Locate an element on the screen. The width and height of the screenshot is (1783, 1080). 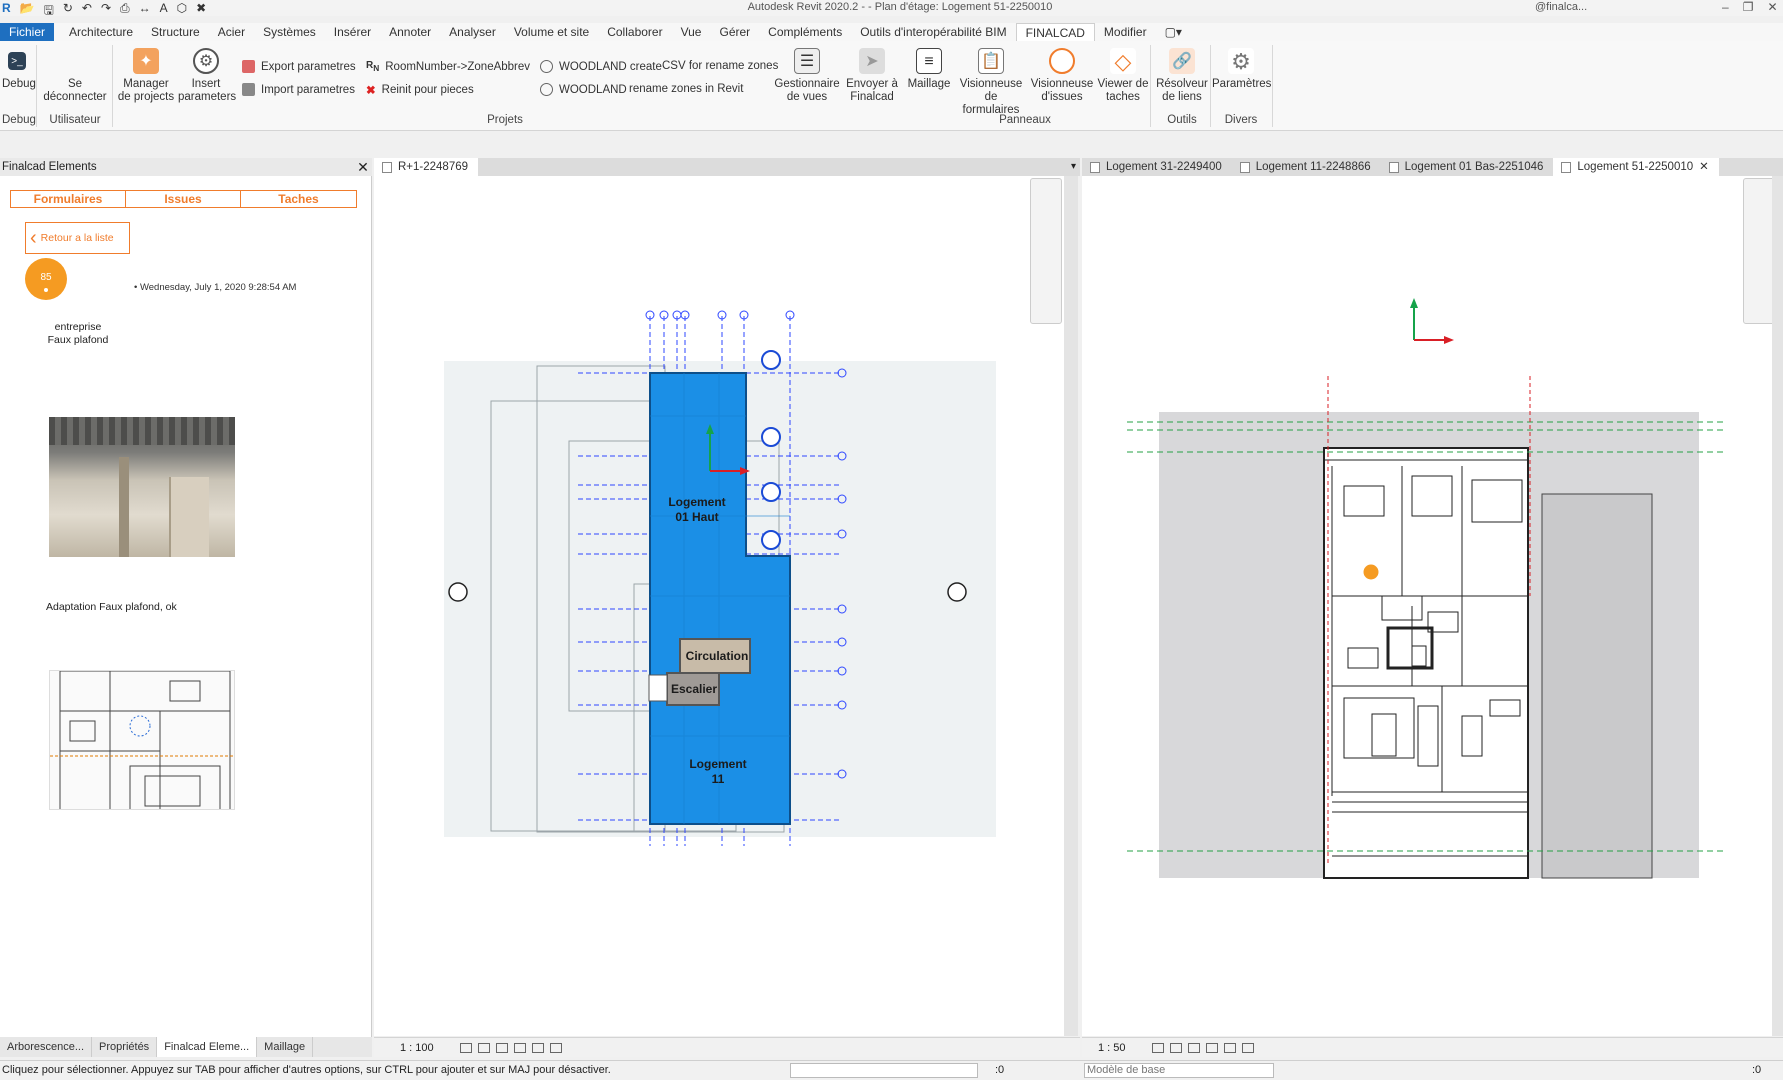
tab-collaborer: Collaborer is located at coordinates (634, 32).